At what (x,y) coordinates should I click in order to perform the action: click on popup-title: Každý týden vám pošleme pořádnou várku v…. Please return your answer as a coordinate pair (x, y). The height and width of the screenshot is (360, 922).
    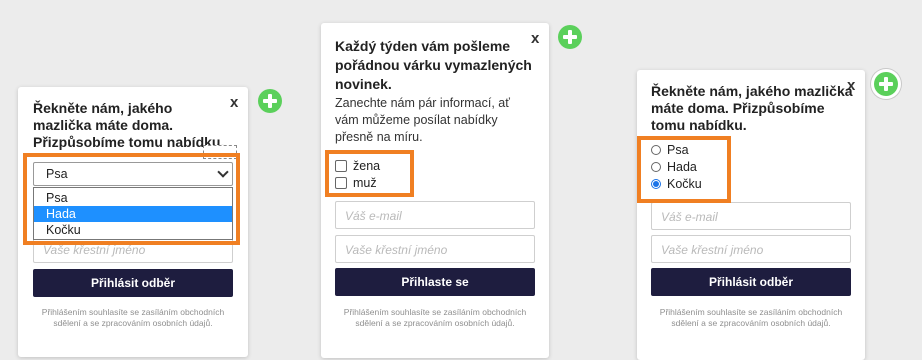
    Looking at the image, I should click on (433, 65).